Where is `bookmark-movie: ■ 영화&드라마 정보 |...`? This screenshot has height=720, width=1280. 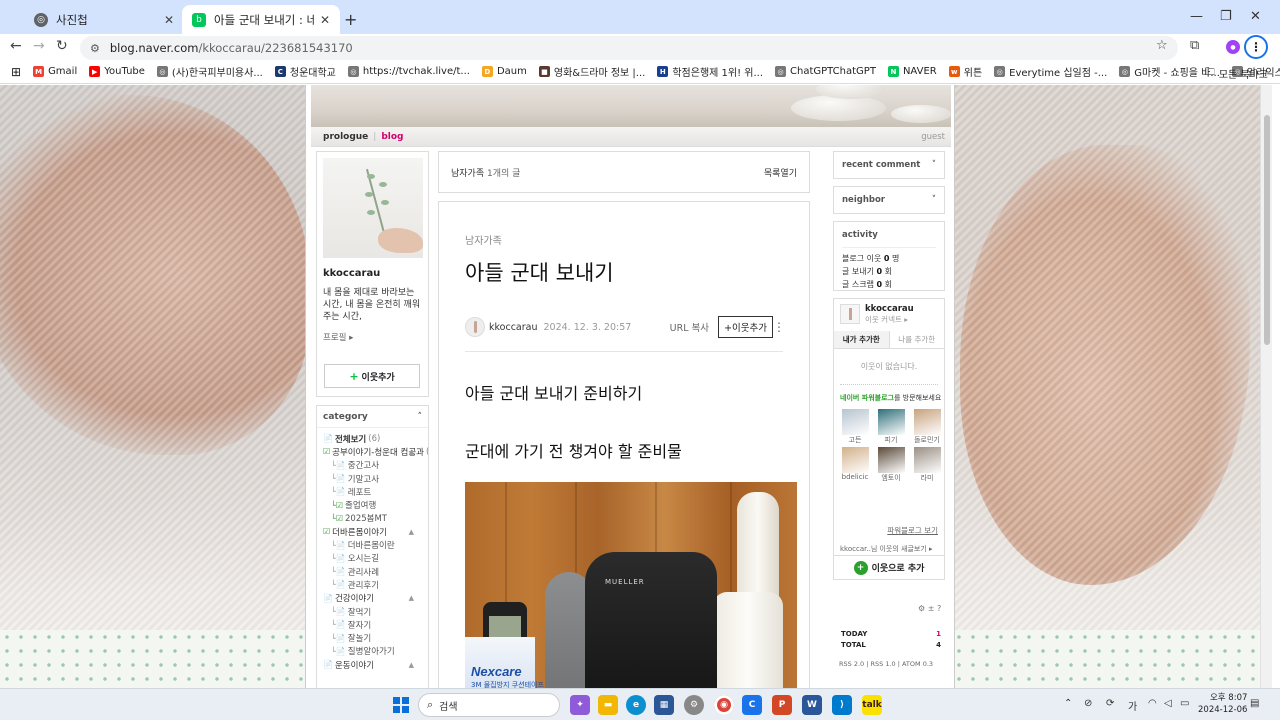 bookmark-movie: ■ 영화&드라마 정보 |... is located at coordinates (591, 71).